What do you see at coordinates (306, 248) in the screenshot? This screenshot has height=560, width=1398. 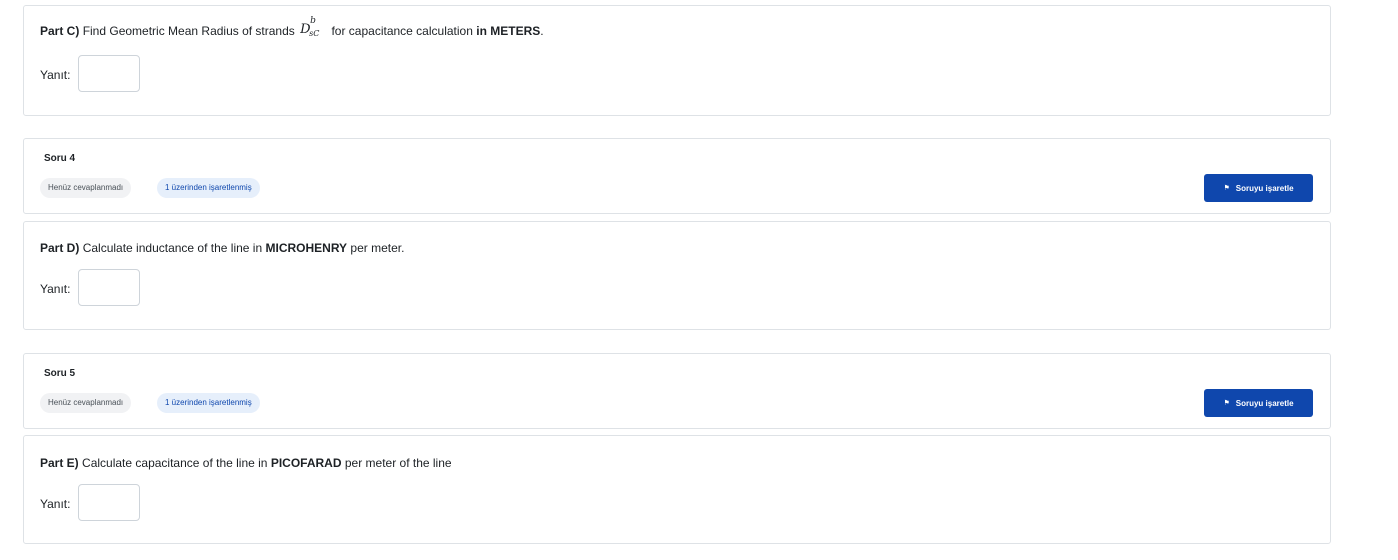 I see `part-d-emphasis: MICROHENRY` at bounding box center [306, 248].